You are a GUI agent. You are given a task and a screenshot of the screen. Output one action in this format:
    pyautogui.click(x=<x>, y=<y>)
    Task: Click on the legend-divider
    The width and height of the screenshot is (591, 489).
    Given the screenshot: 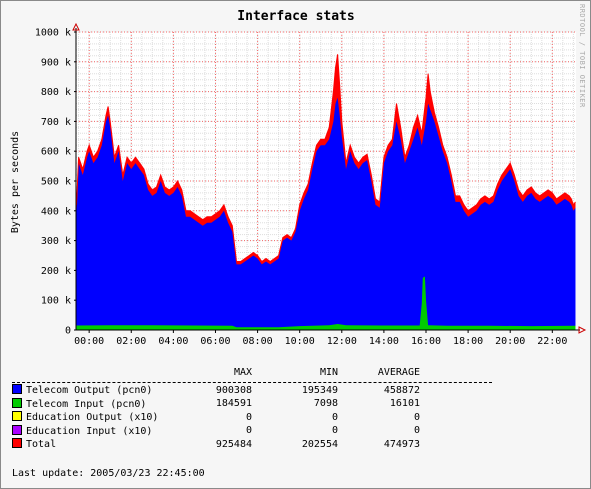 What is the action you would take?
    pyautogui.click(x=252, y=382)
    